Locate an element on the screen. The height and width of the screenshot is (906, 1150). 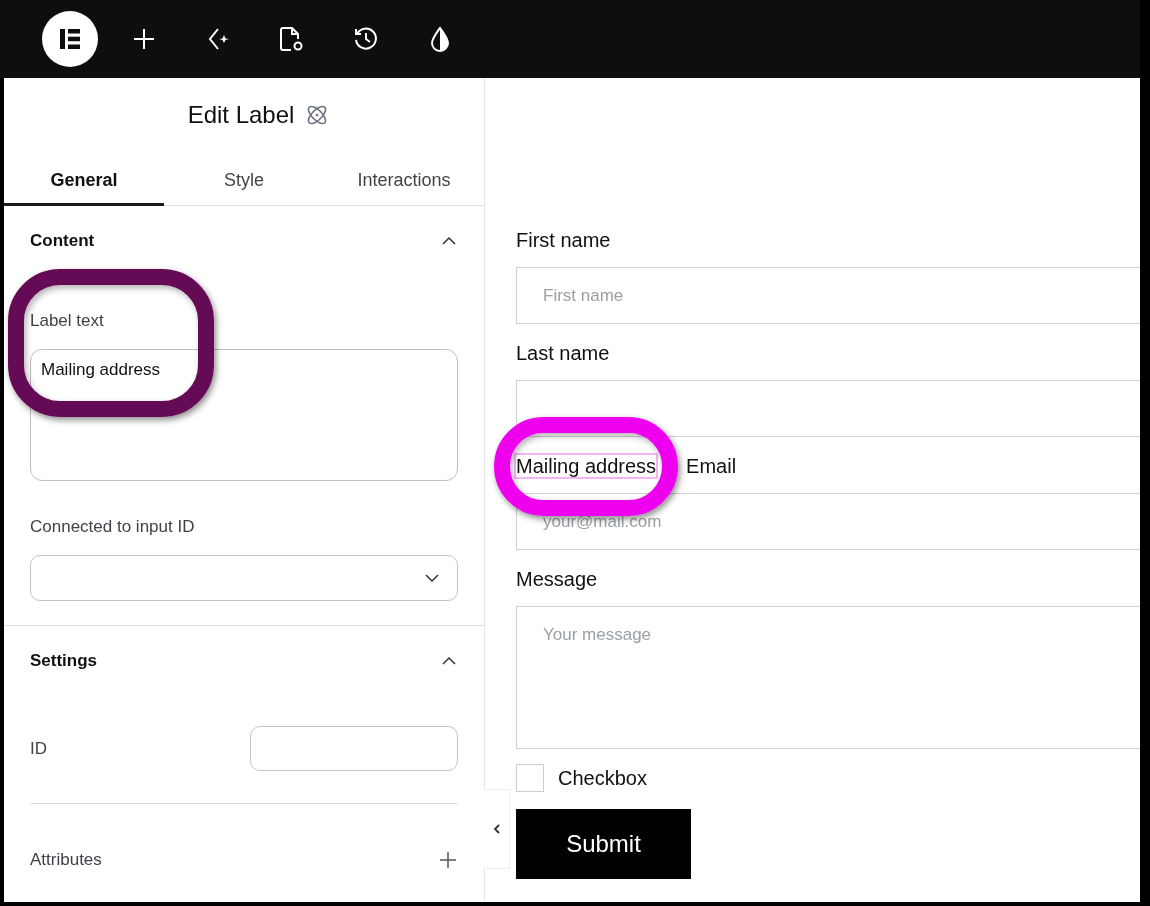
id-field is located at coordinates (354, 748).